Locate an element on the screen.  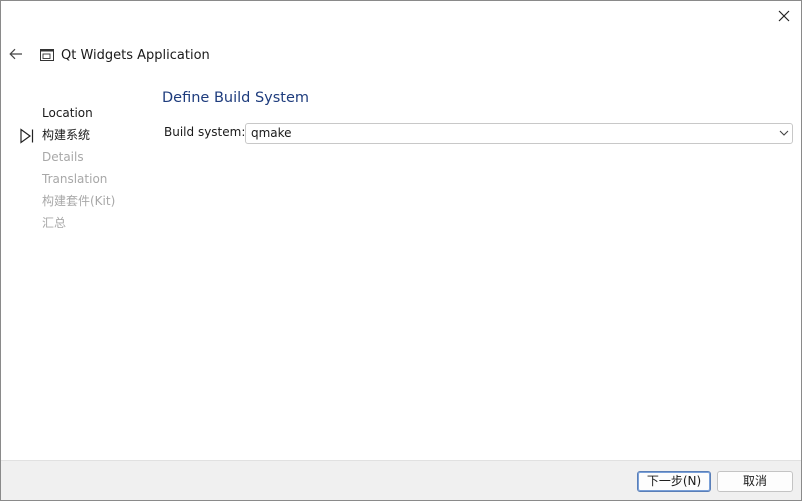
wizard-footer: 下一步(N) 取消 is located at coordinates (401, 480).